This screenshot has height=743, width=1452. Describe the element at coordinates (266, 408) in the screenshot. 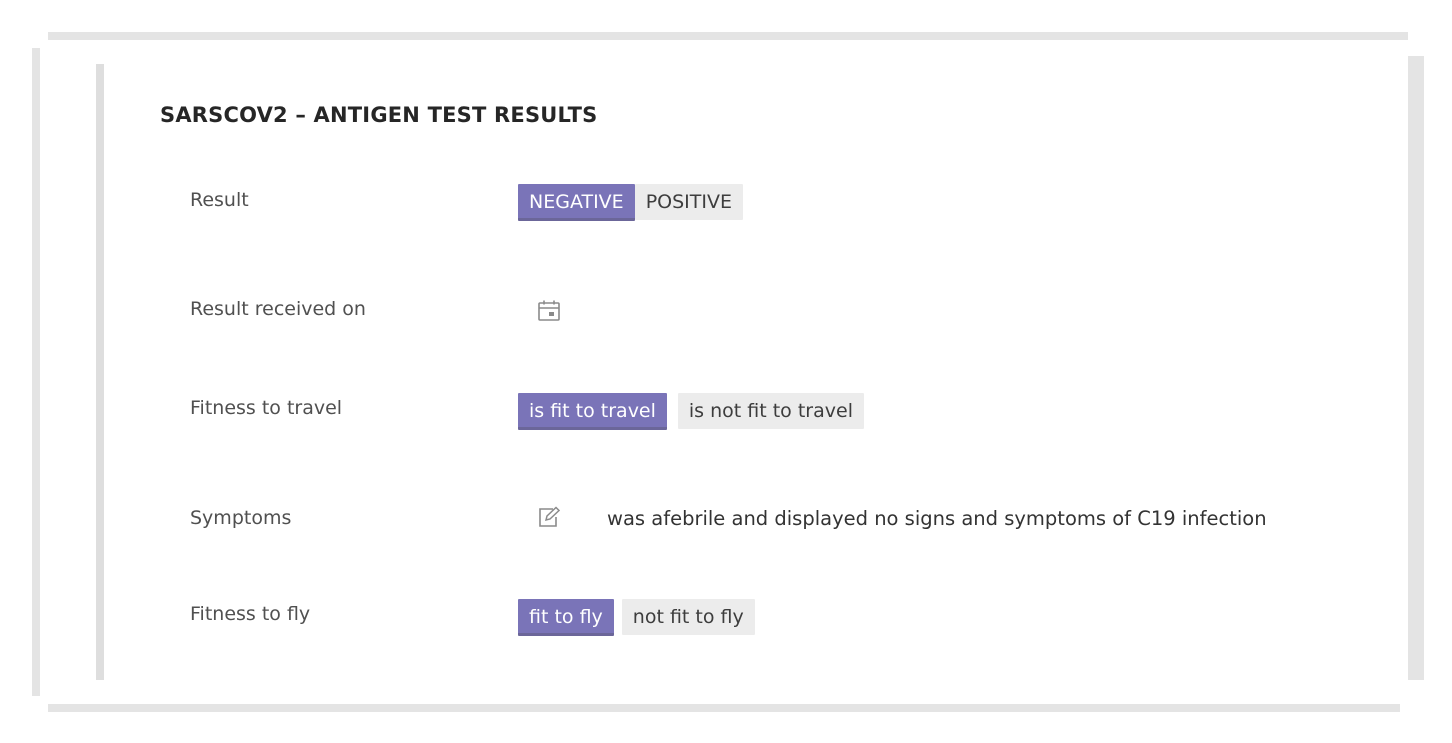

I see `fitness-travel-label: Fitness to travel` at that location.